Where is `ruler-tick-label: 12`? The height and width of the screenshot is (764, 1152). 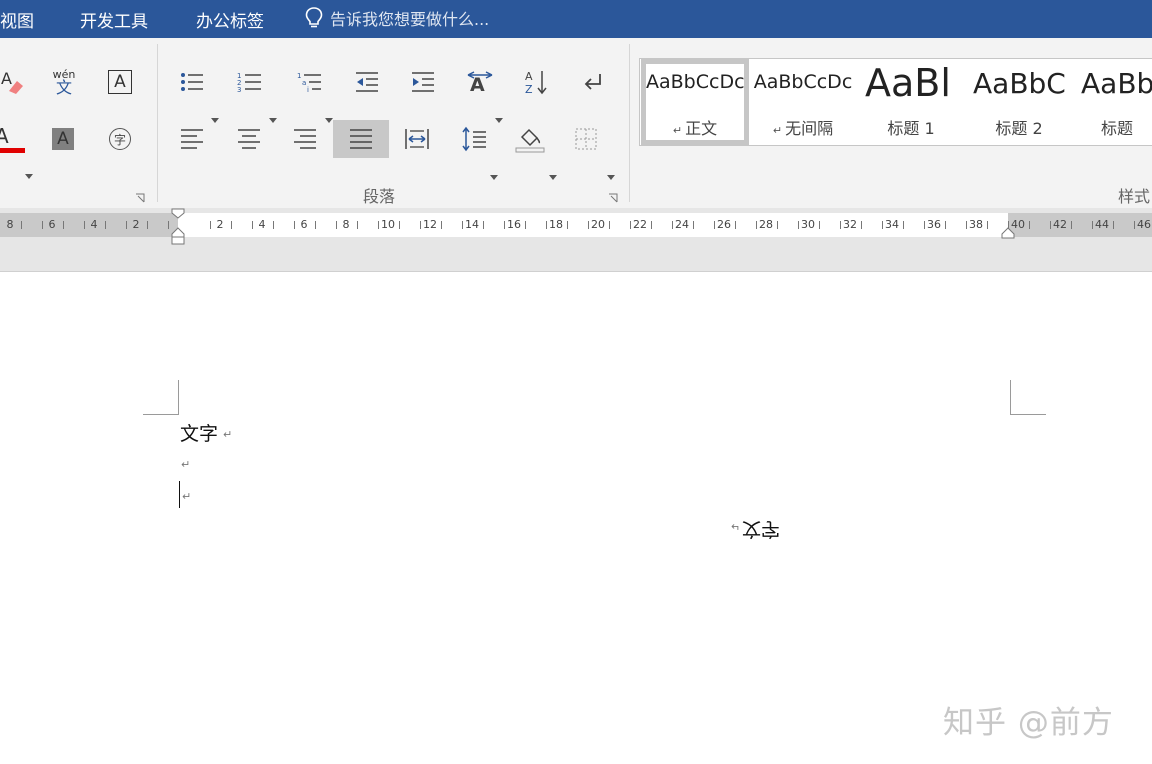 ruler-tick-label: 12 is located at coordinates (430, 224).